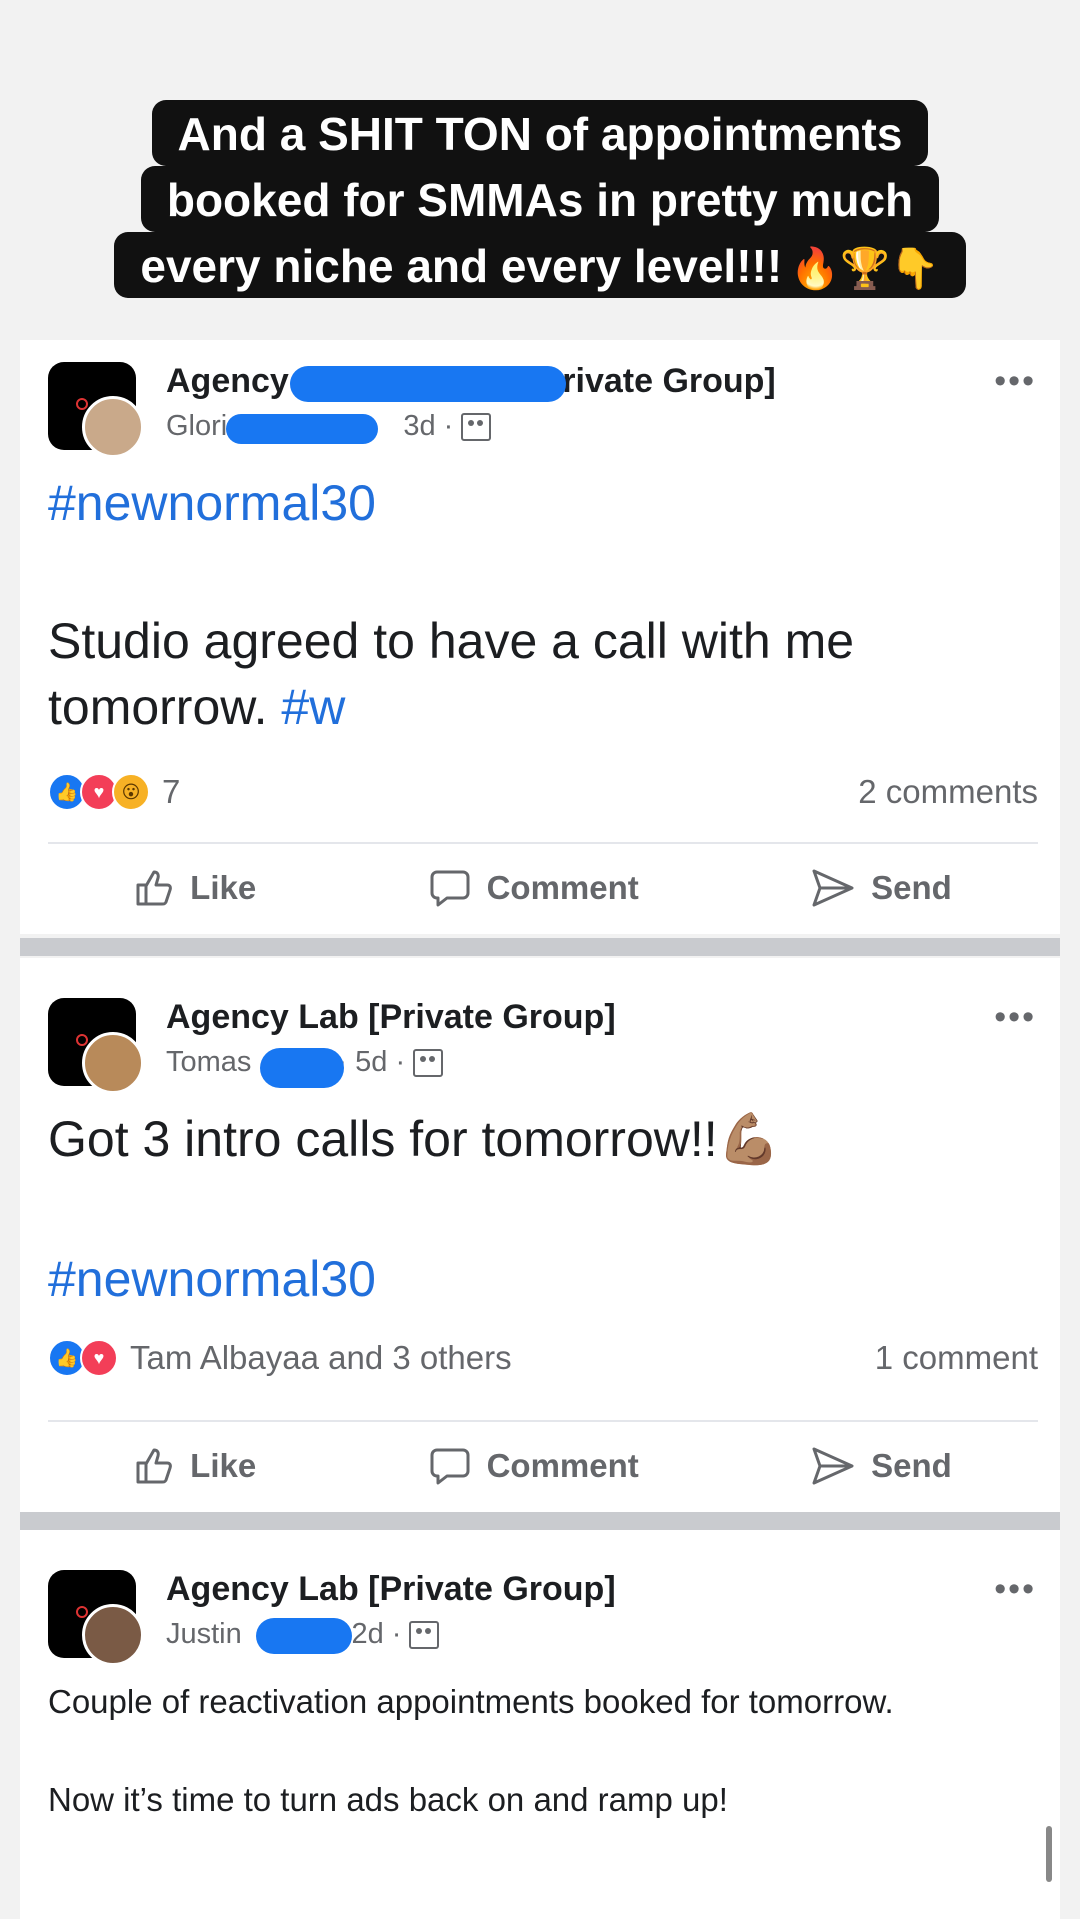  Describe the element at coordinates (204, 1634) in the screenshot. I see `author-name: Justin` at that location.